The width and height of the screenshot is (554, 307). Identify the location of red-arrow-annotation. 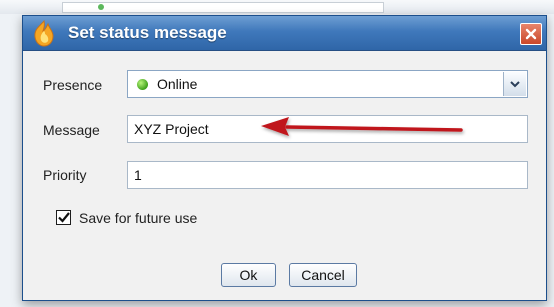
(362, 126).